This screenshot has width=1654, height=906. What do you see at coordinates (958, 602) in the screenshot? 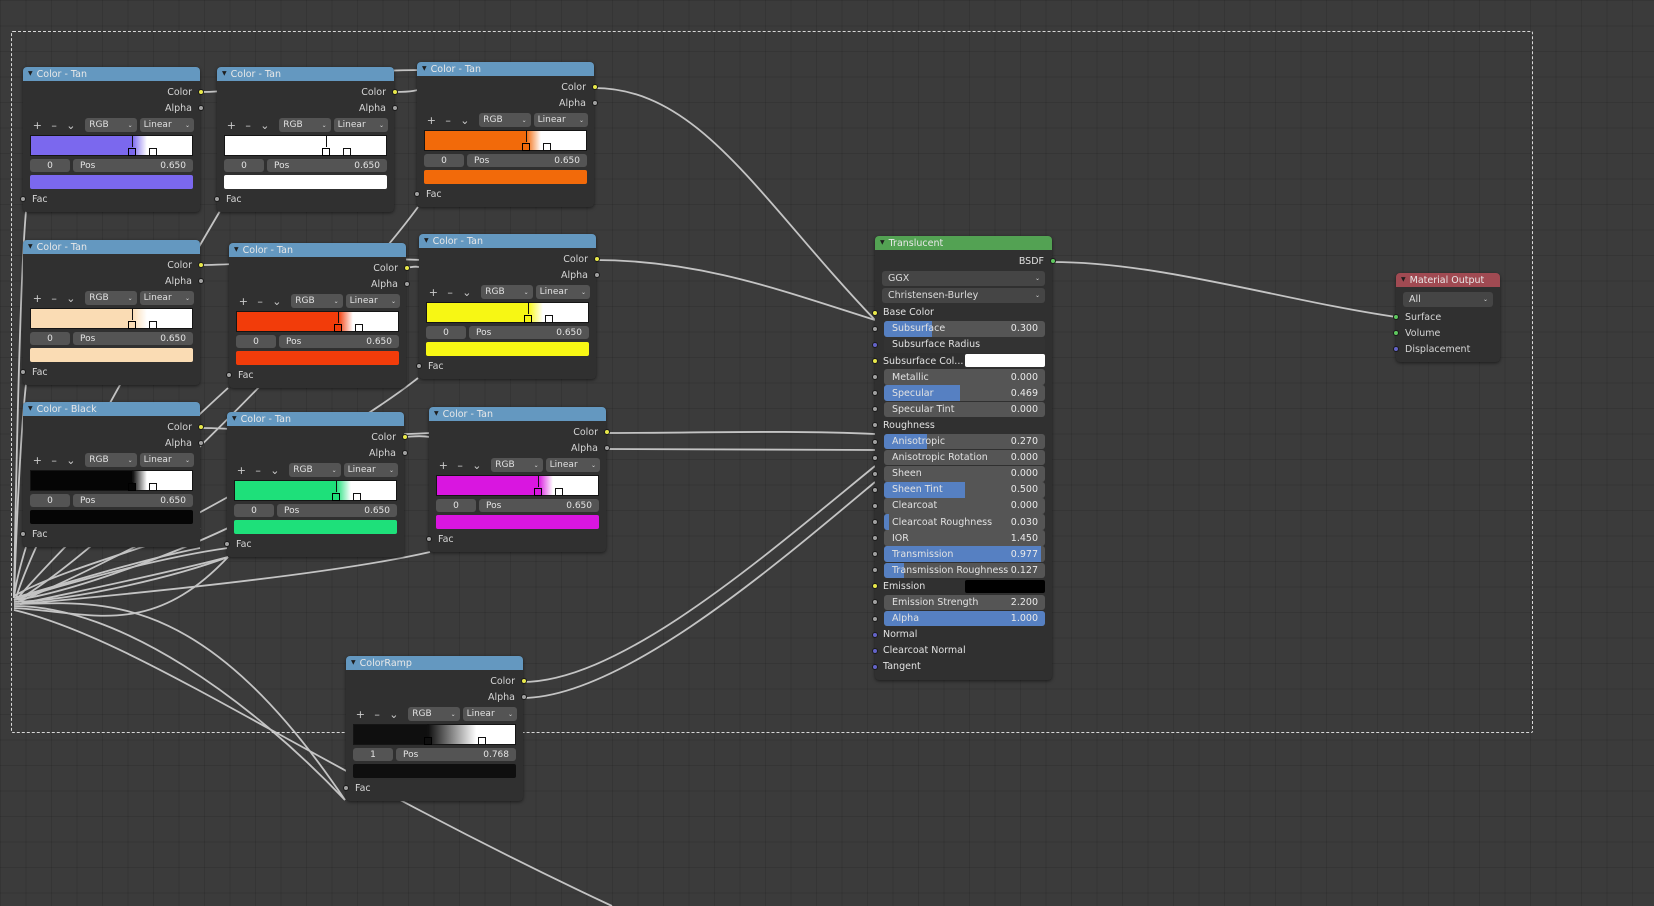
I see `bsdf-property-row: Emission Strength 2.200` at bounding box center [958, 602].